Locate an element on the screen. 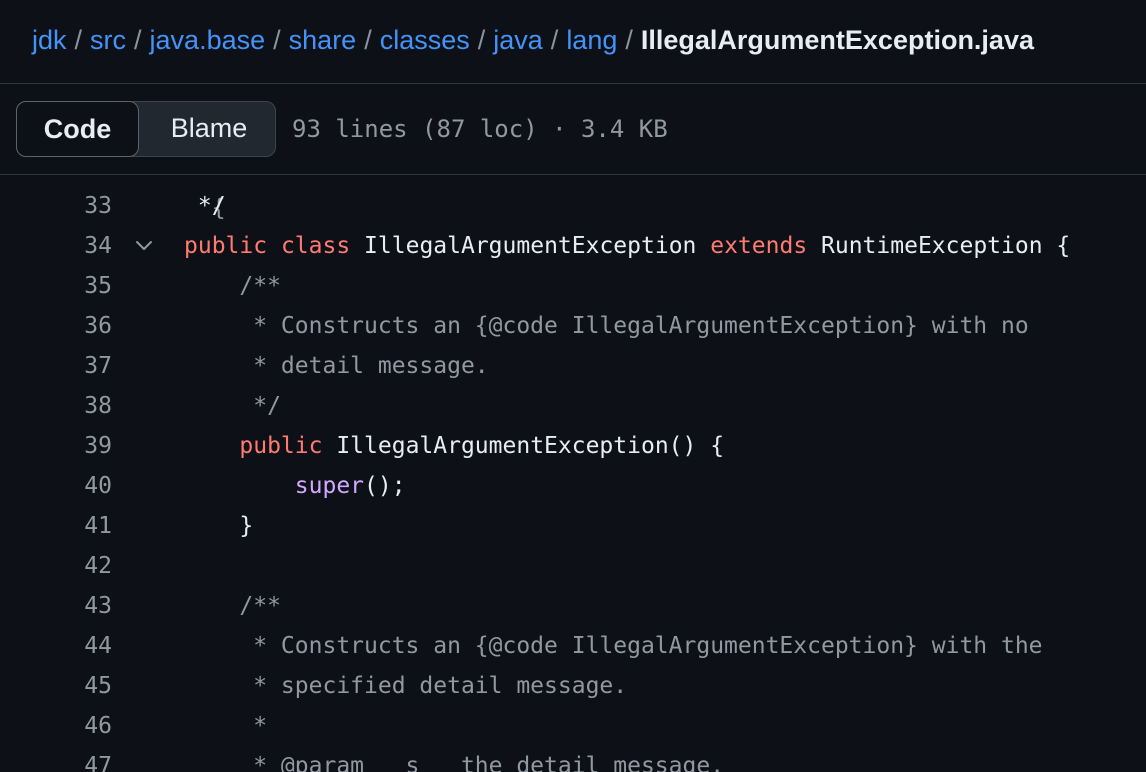 Image resolution: width=1146 pixels, height=772 pixels. code-comment: * detail message. is located at coordinates (336, 366).